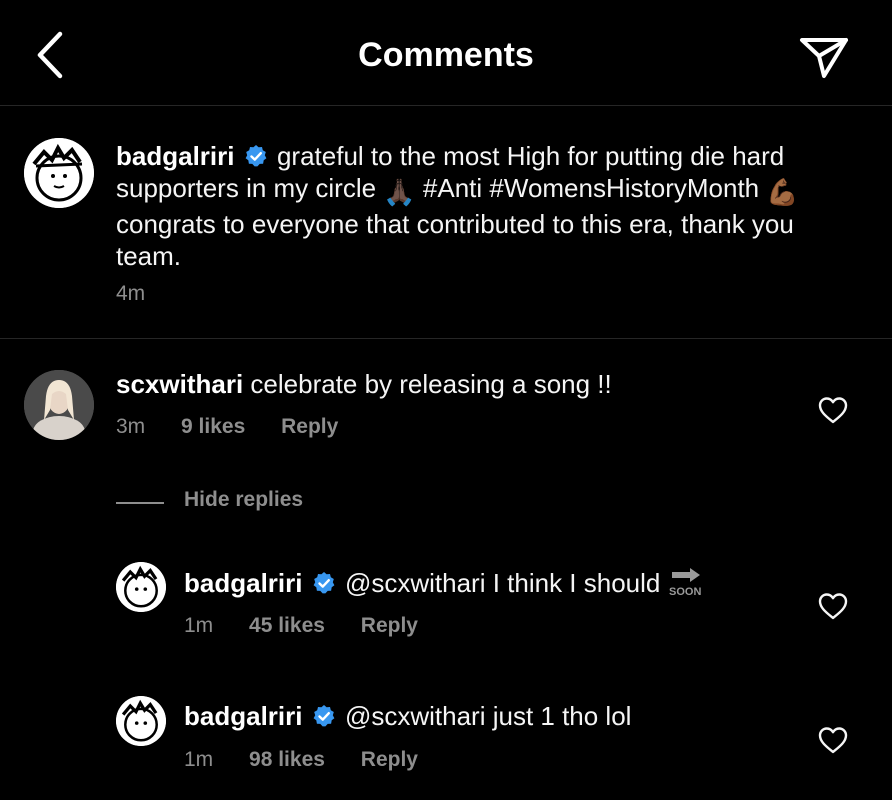  I want to click on reply-text: badgalriri @scxwithari just 1 tho lol, so click(484, 716).